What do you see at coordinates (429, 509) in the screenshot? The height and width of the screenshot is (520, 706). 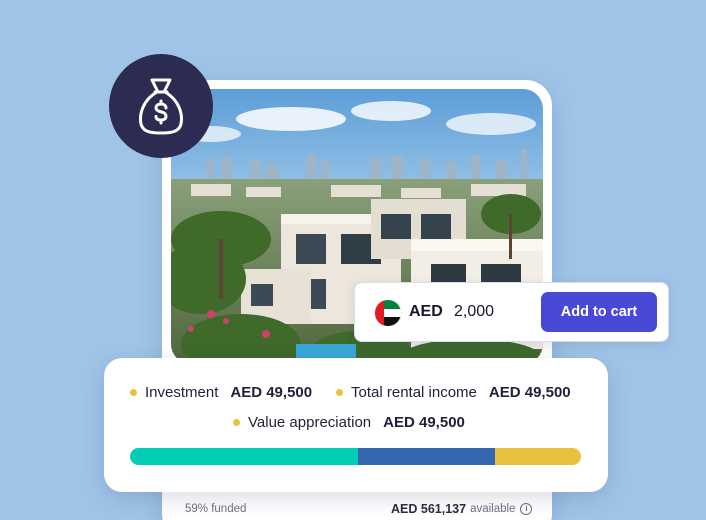 I see `available-amount-value: AED 561,137` at bounding box center [429, 509].